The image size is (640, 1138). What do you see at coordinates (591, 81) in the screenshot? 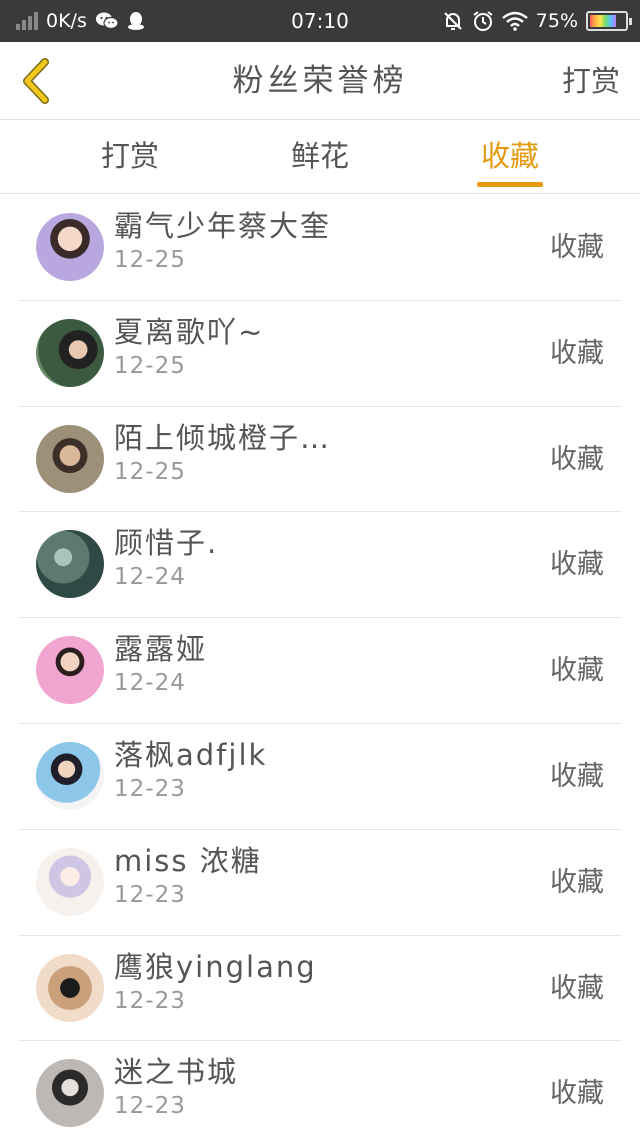
I see `reward-button: 打赏` at bounding box center [591, 81].